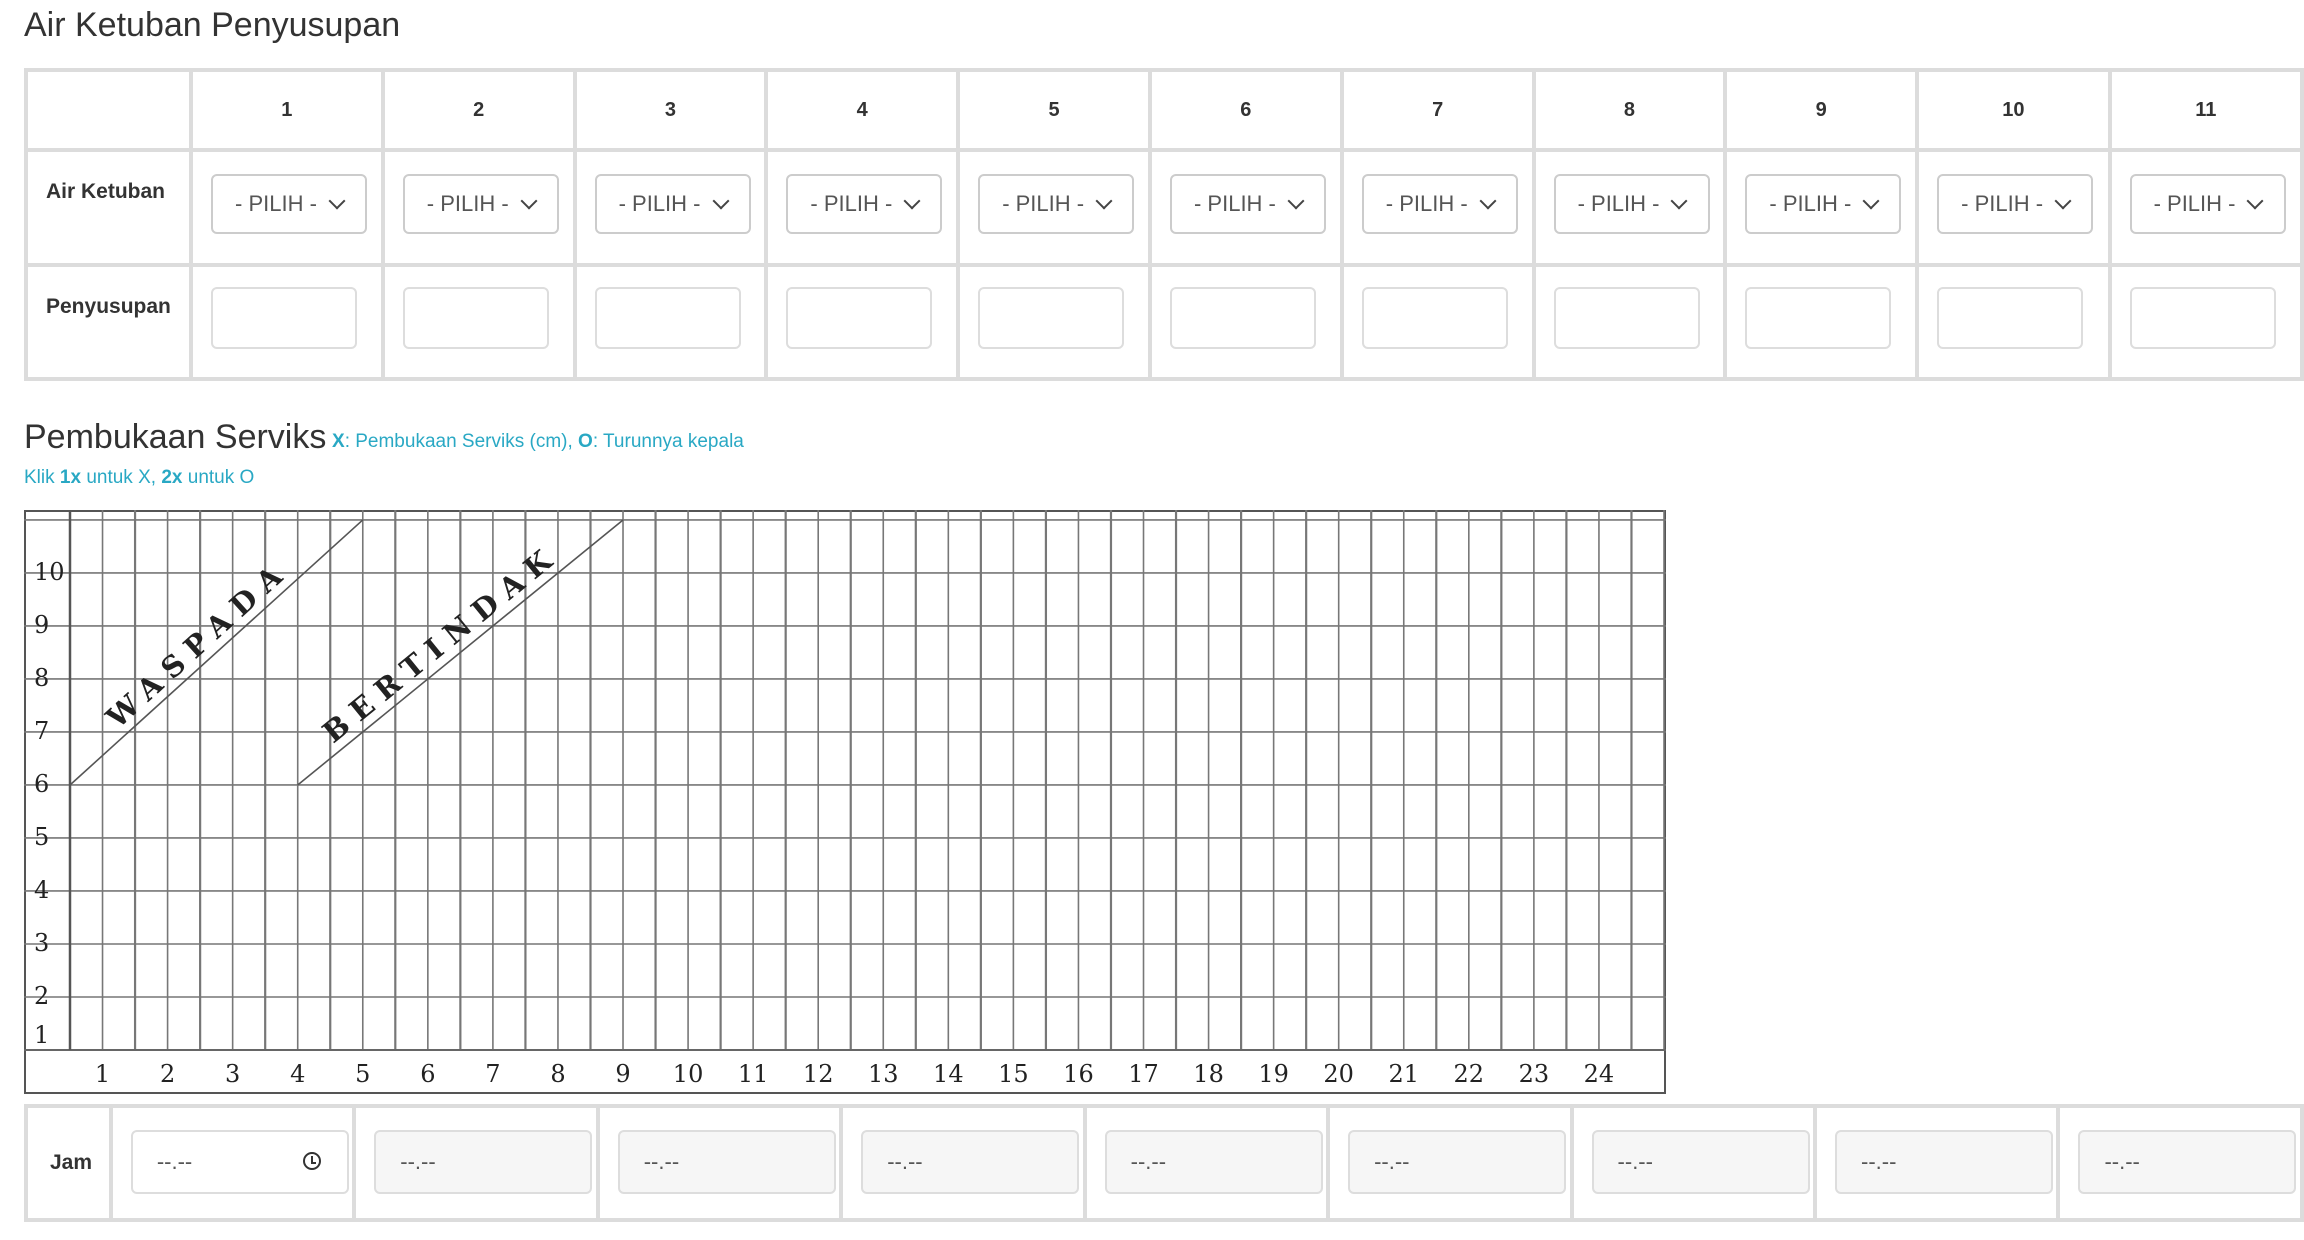  Describe the element at coordinates (286, 110) in the screenshot. I see `column-header: 1` at that location.